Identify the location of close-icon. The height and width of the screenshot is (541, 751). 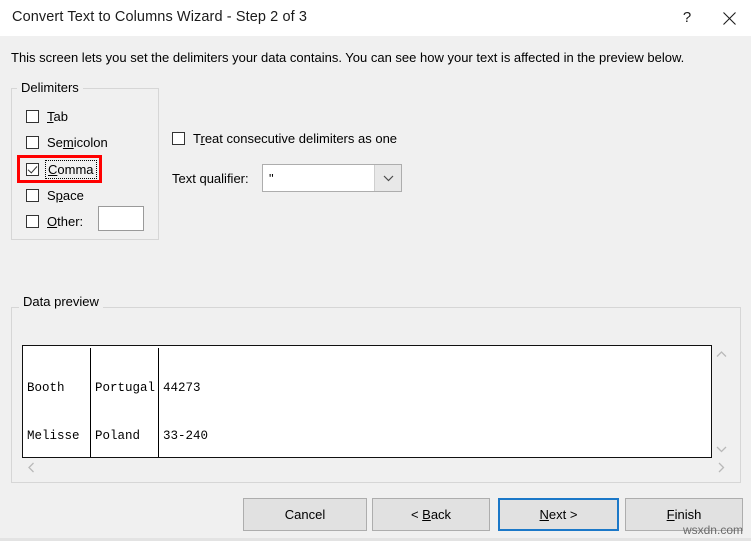
(729, 18).